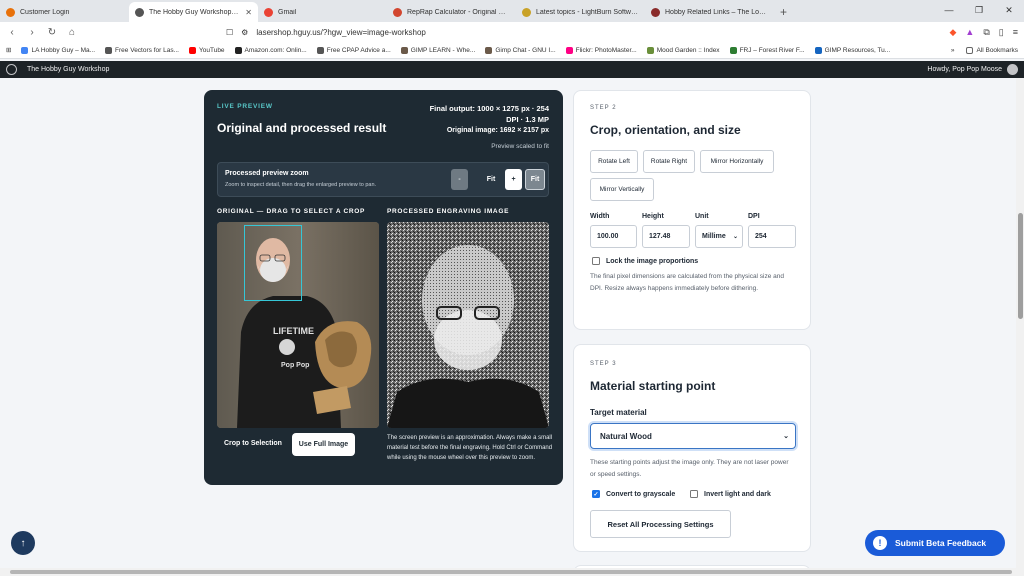 The image size is (1024, 576). What do you see at coordinates (737, 161) in the screenshot?
I see `mirror-horizontally-button: Mirror Horizontally` at bounding box center [737, 161].